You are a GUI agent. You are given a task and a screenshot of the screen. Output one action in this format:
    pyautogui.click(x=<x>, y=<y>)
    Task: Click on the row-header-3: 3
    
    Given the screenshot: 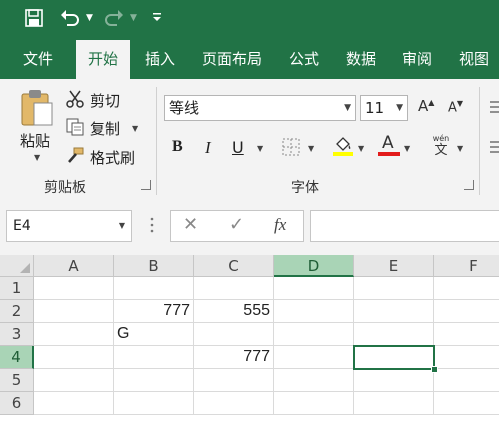 What is the action you would take?
    pyautogui.click(x=17, y=334)
    